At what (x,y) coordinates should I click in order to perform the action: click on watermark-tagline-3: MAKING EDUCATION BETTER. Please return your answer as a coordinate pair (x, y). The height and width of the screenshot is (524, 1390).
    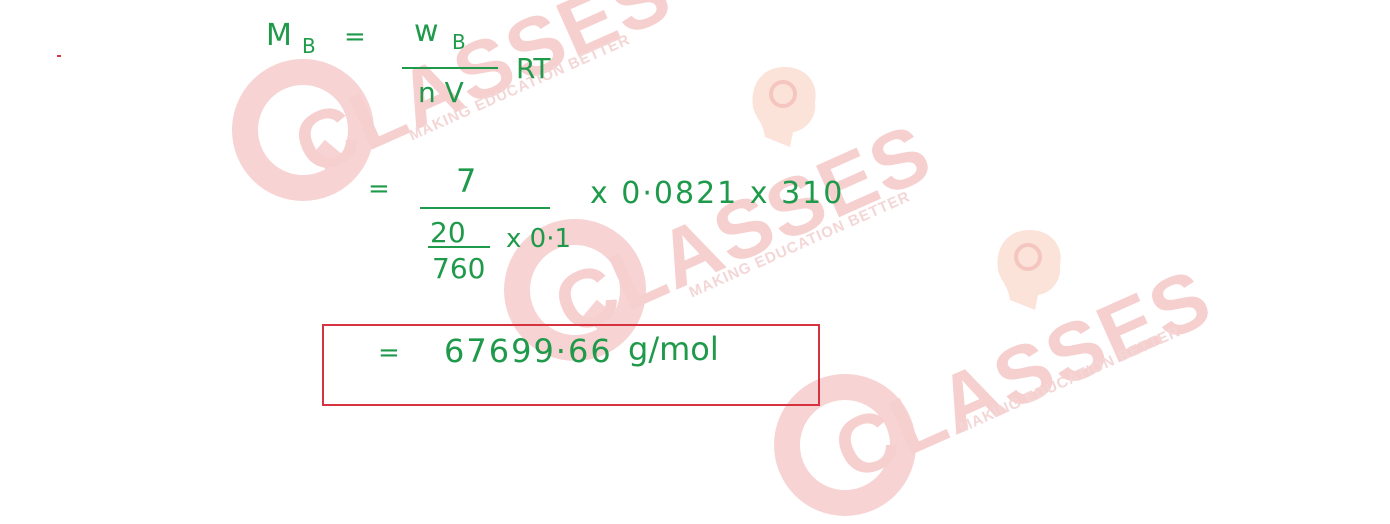
    Looking at the image, I should click on (1069, 380).